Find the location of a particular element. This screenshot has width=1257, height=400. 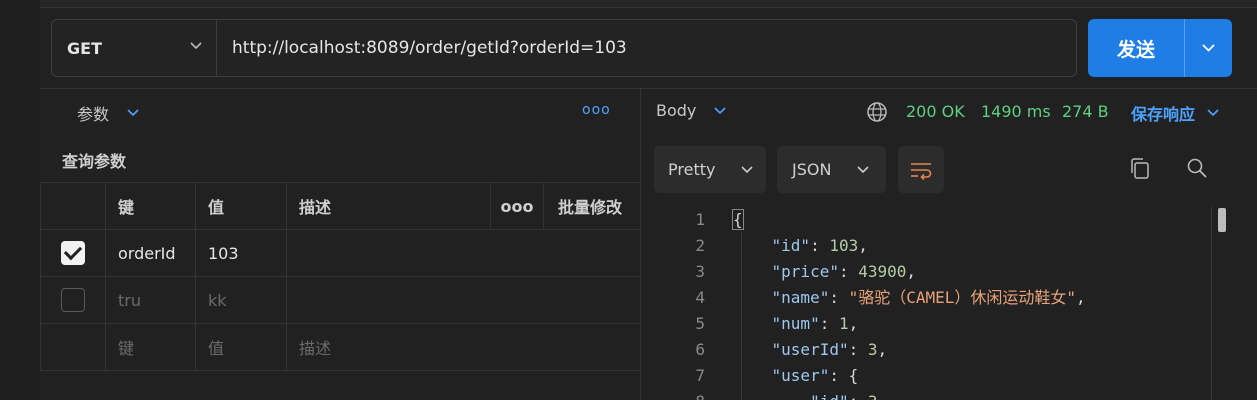

send-dropdown-button is located at coordinates (1208, 48).